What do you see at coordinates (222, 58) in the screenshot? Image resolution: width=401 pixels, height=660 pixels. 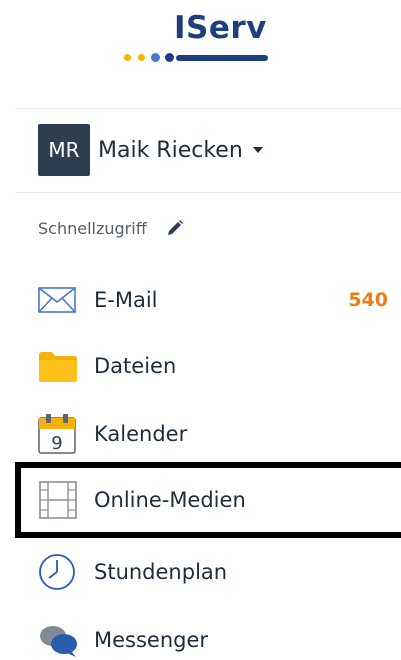 I see `logo-underline` at bounding box center [222, 58].